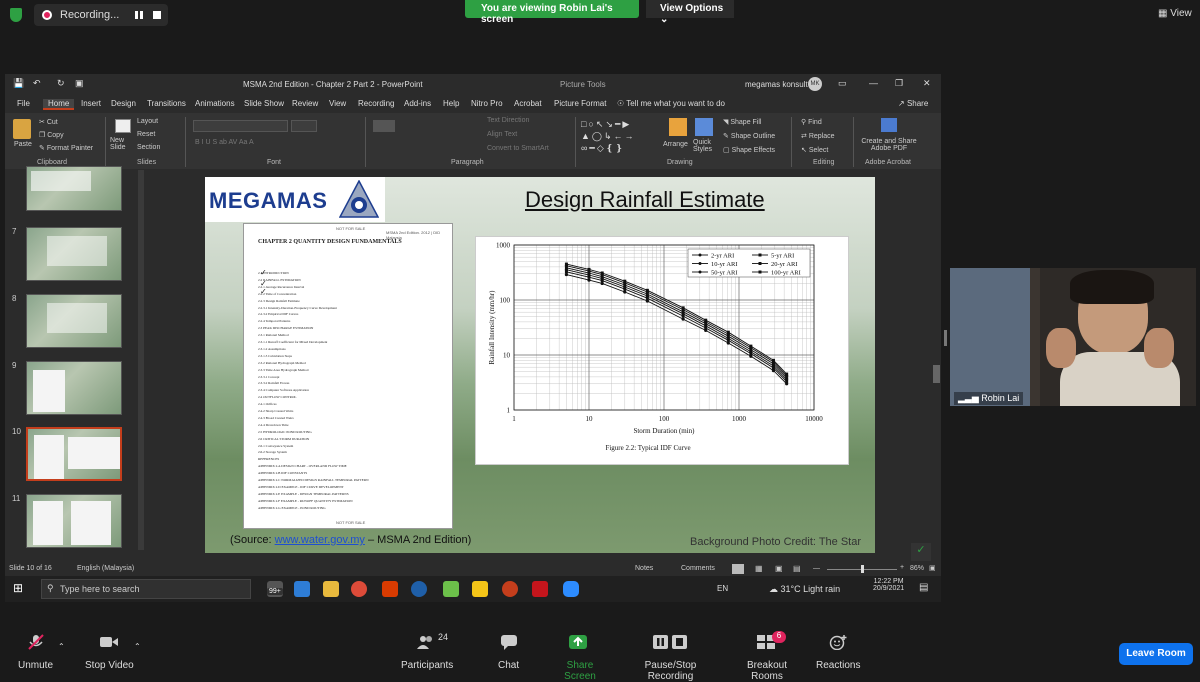 Image resolution: width=1200 pixels, height=682 pixels. Describe the element at coordinates (146, 589) in the screenshot. I see `taskbar-search: ⚲ Type here to search` at that location.